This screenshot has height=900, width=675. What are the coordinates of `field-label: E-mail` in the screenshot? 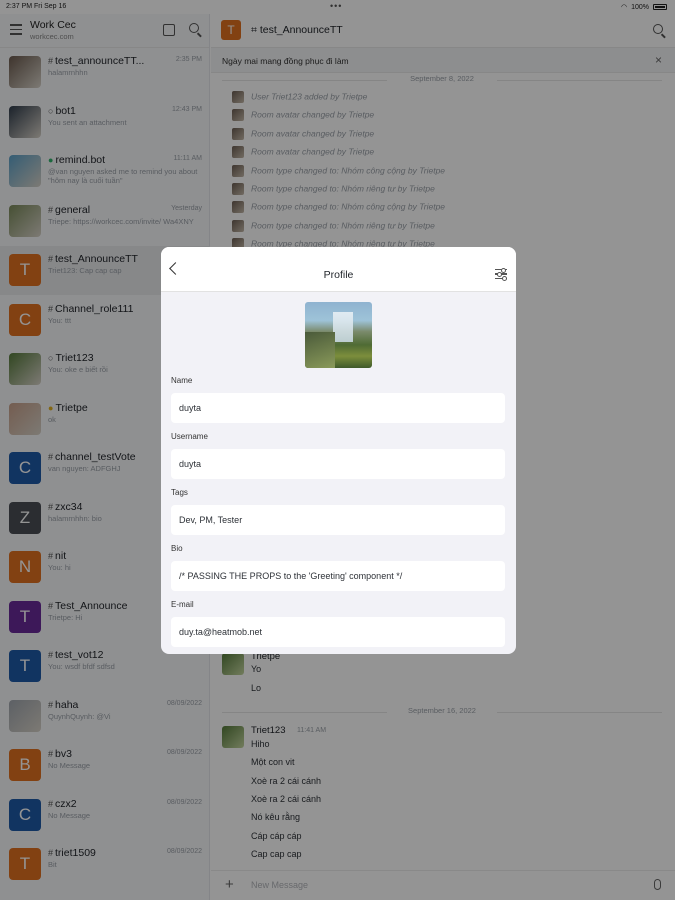 It's located at (182, 604).